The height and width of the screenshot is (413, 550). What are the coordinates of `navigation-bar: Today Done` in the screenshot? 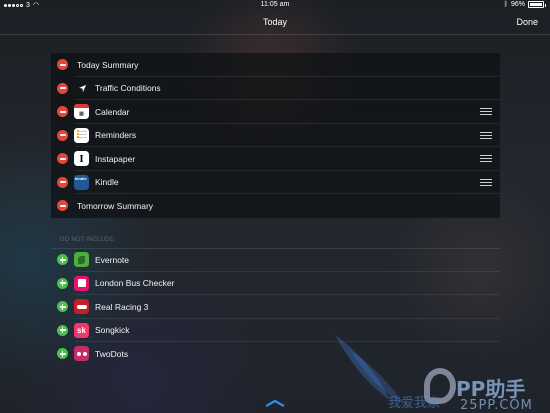 It's located at (275, 23).